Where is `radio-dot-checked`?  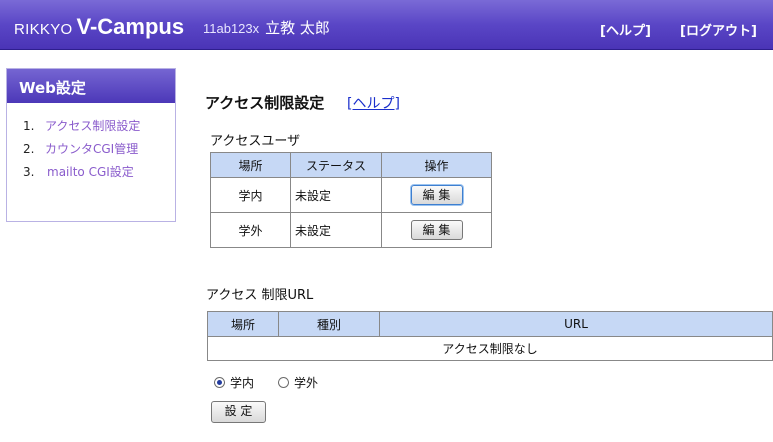
radio-dot-checked is located at coordinates (219, 382).